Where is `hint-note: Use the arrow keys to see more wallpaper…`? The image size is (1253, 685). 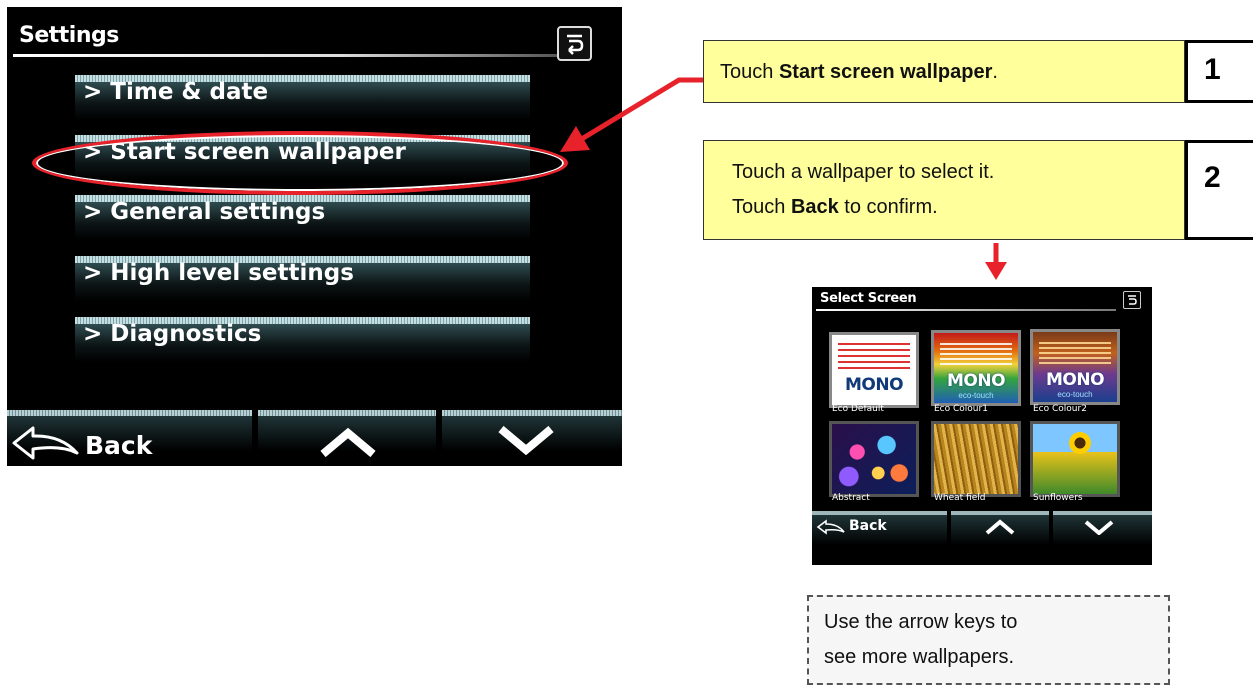 hint-note: Use the arrow keys to see more wallpaper… is located at coordinates (988, 640).